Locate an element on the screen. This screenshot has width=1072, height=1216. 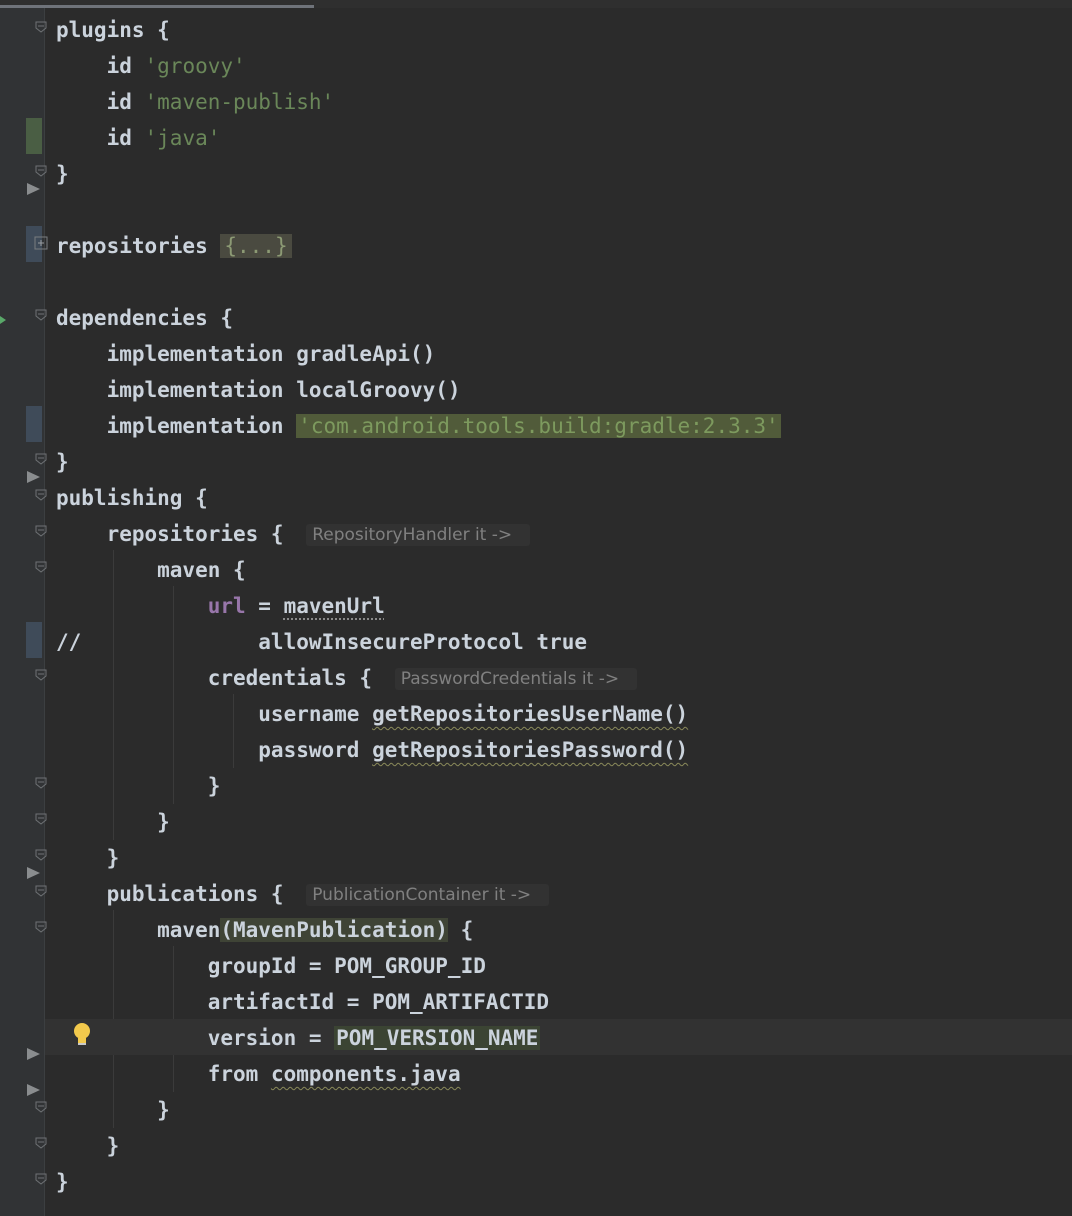
code-line-impl-gradle-api: implementation gradleApi() is located at coordinates (246, 354).